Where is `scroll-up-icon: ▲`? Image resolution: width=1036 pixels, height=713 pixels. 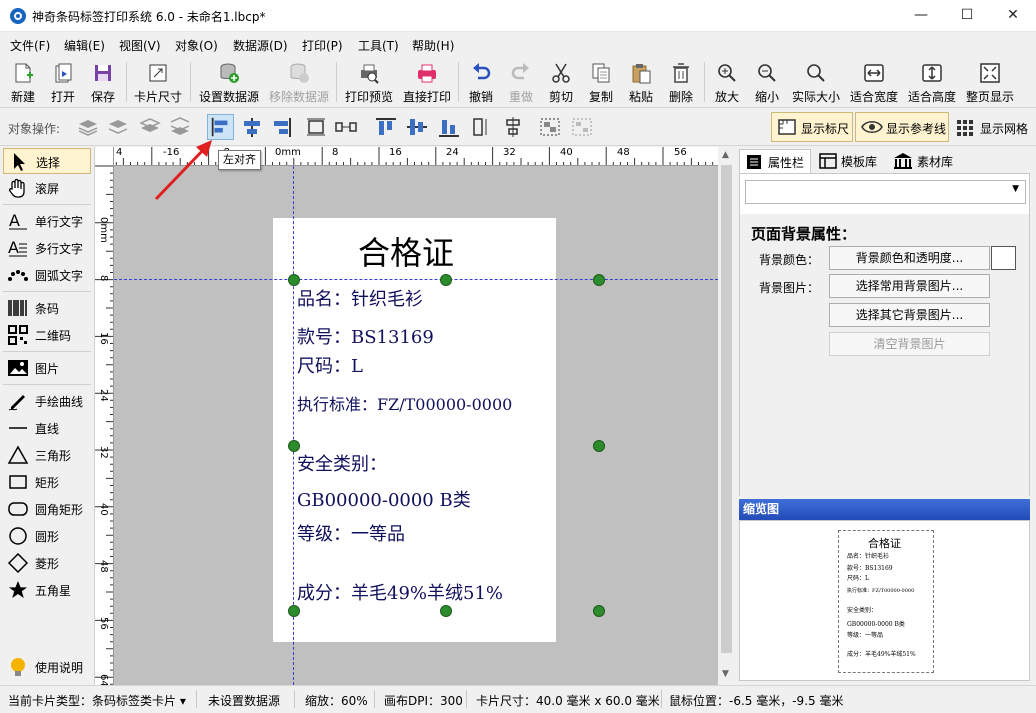
scroll-up-icon: ▲ is located at coordinates (725, 155).